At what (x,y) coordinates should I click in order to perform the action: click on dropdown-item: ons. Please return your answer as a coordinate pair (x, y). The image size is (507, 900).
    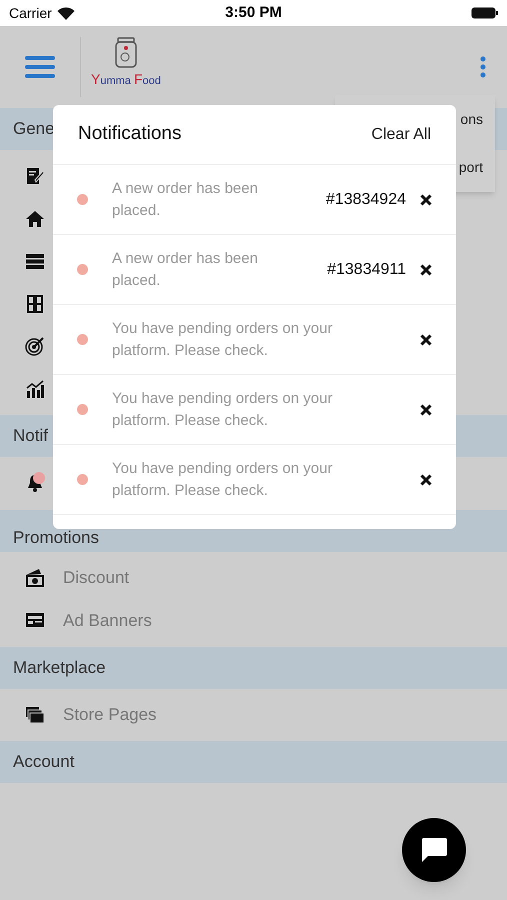
    Looking at the image, I should click on (471, 119).